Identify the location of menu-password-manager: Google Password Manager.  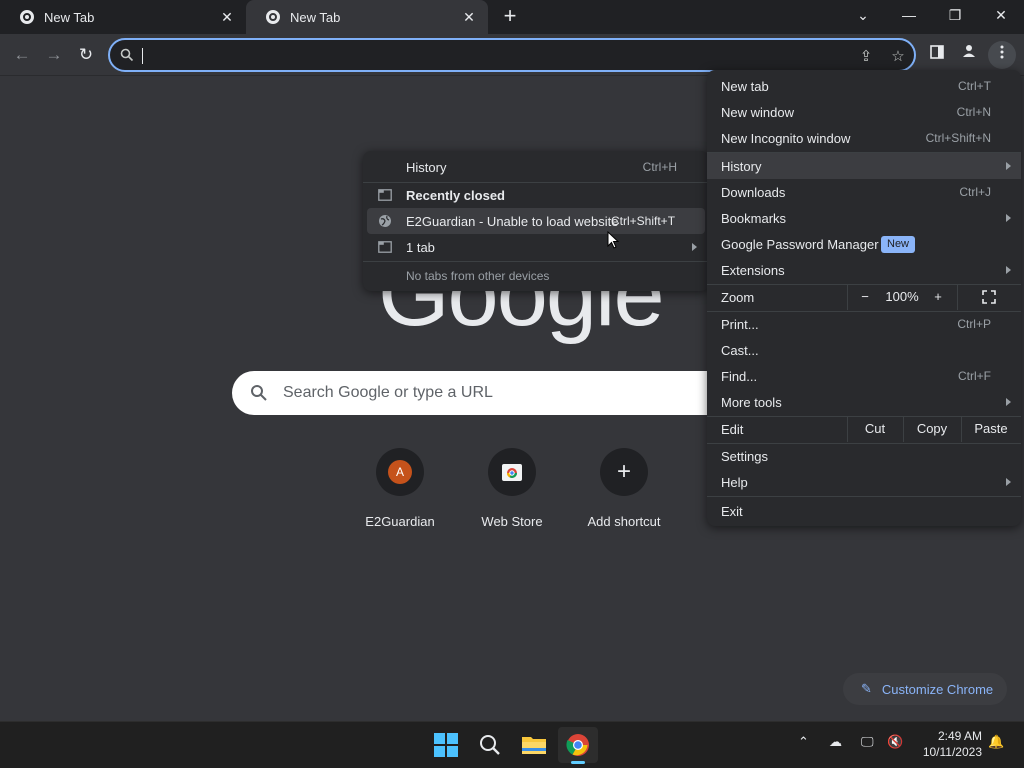
(864, 244).